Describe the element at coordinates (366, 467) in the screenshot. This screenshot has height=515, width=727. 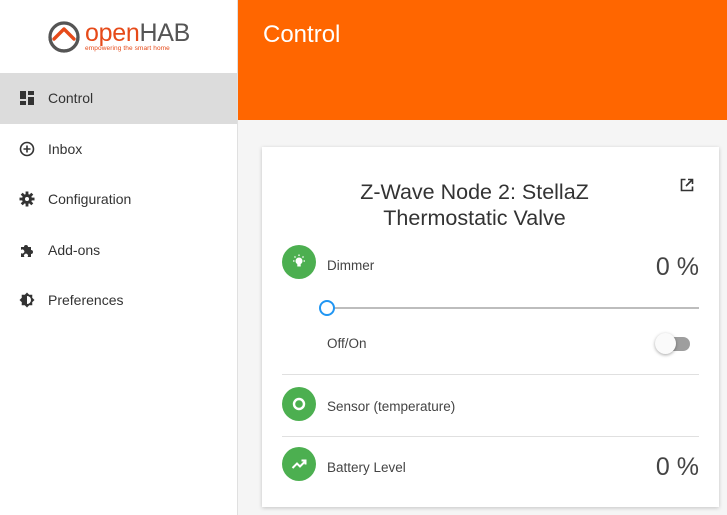
I see `battery-label: Battery Level` at that location.